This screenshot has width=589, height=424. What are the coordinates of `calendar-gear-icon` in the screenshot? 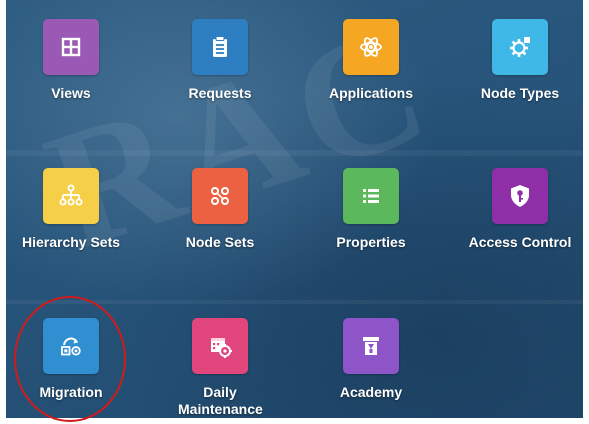 It's located at (221, 348).